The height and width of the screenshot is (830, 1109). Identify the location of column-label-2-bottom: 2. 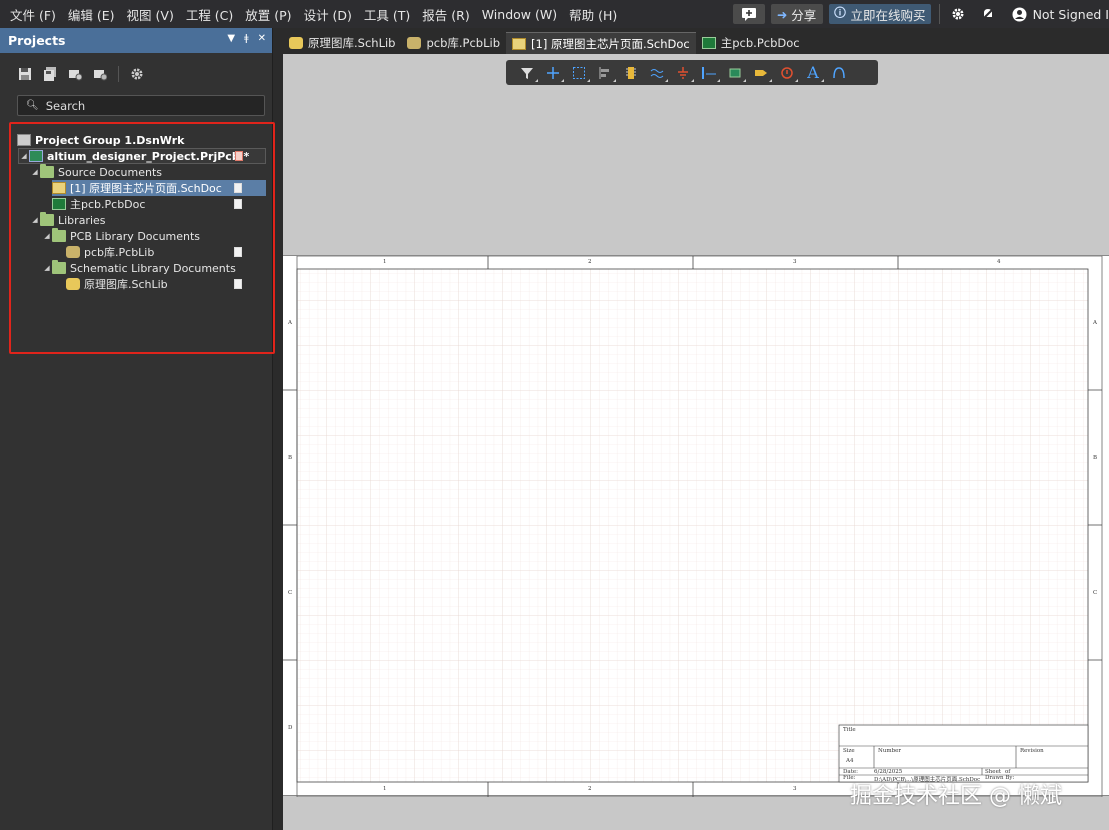
(590, 789).